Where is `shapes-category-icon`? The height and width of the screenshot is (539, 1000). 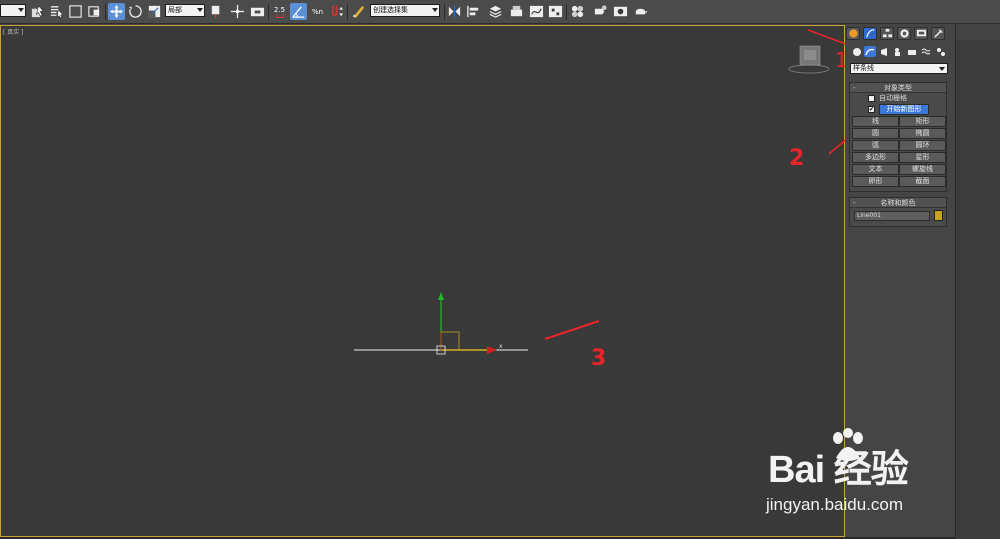
shapes-category-icon is located at coordinates (870, 51).